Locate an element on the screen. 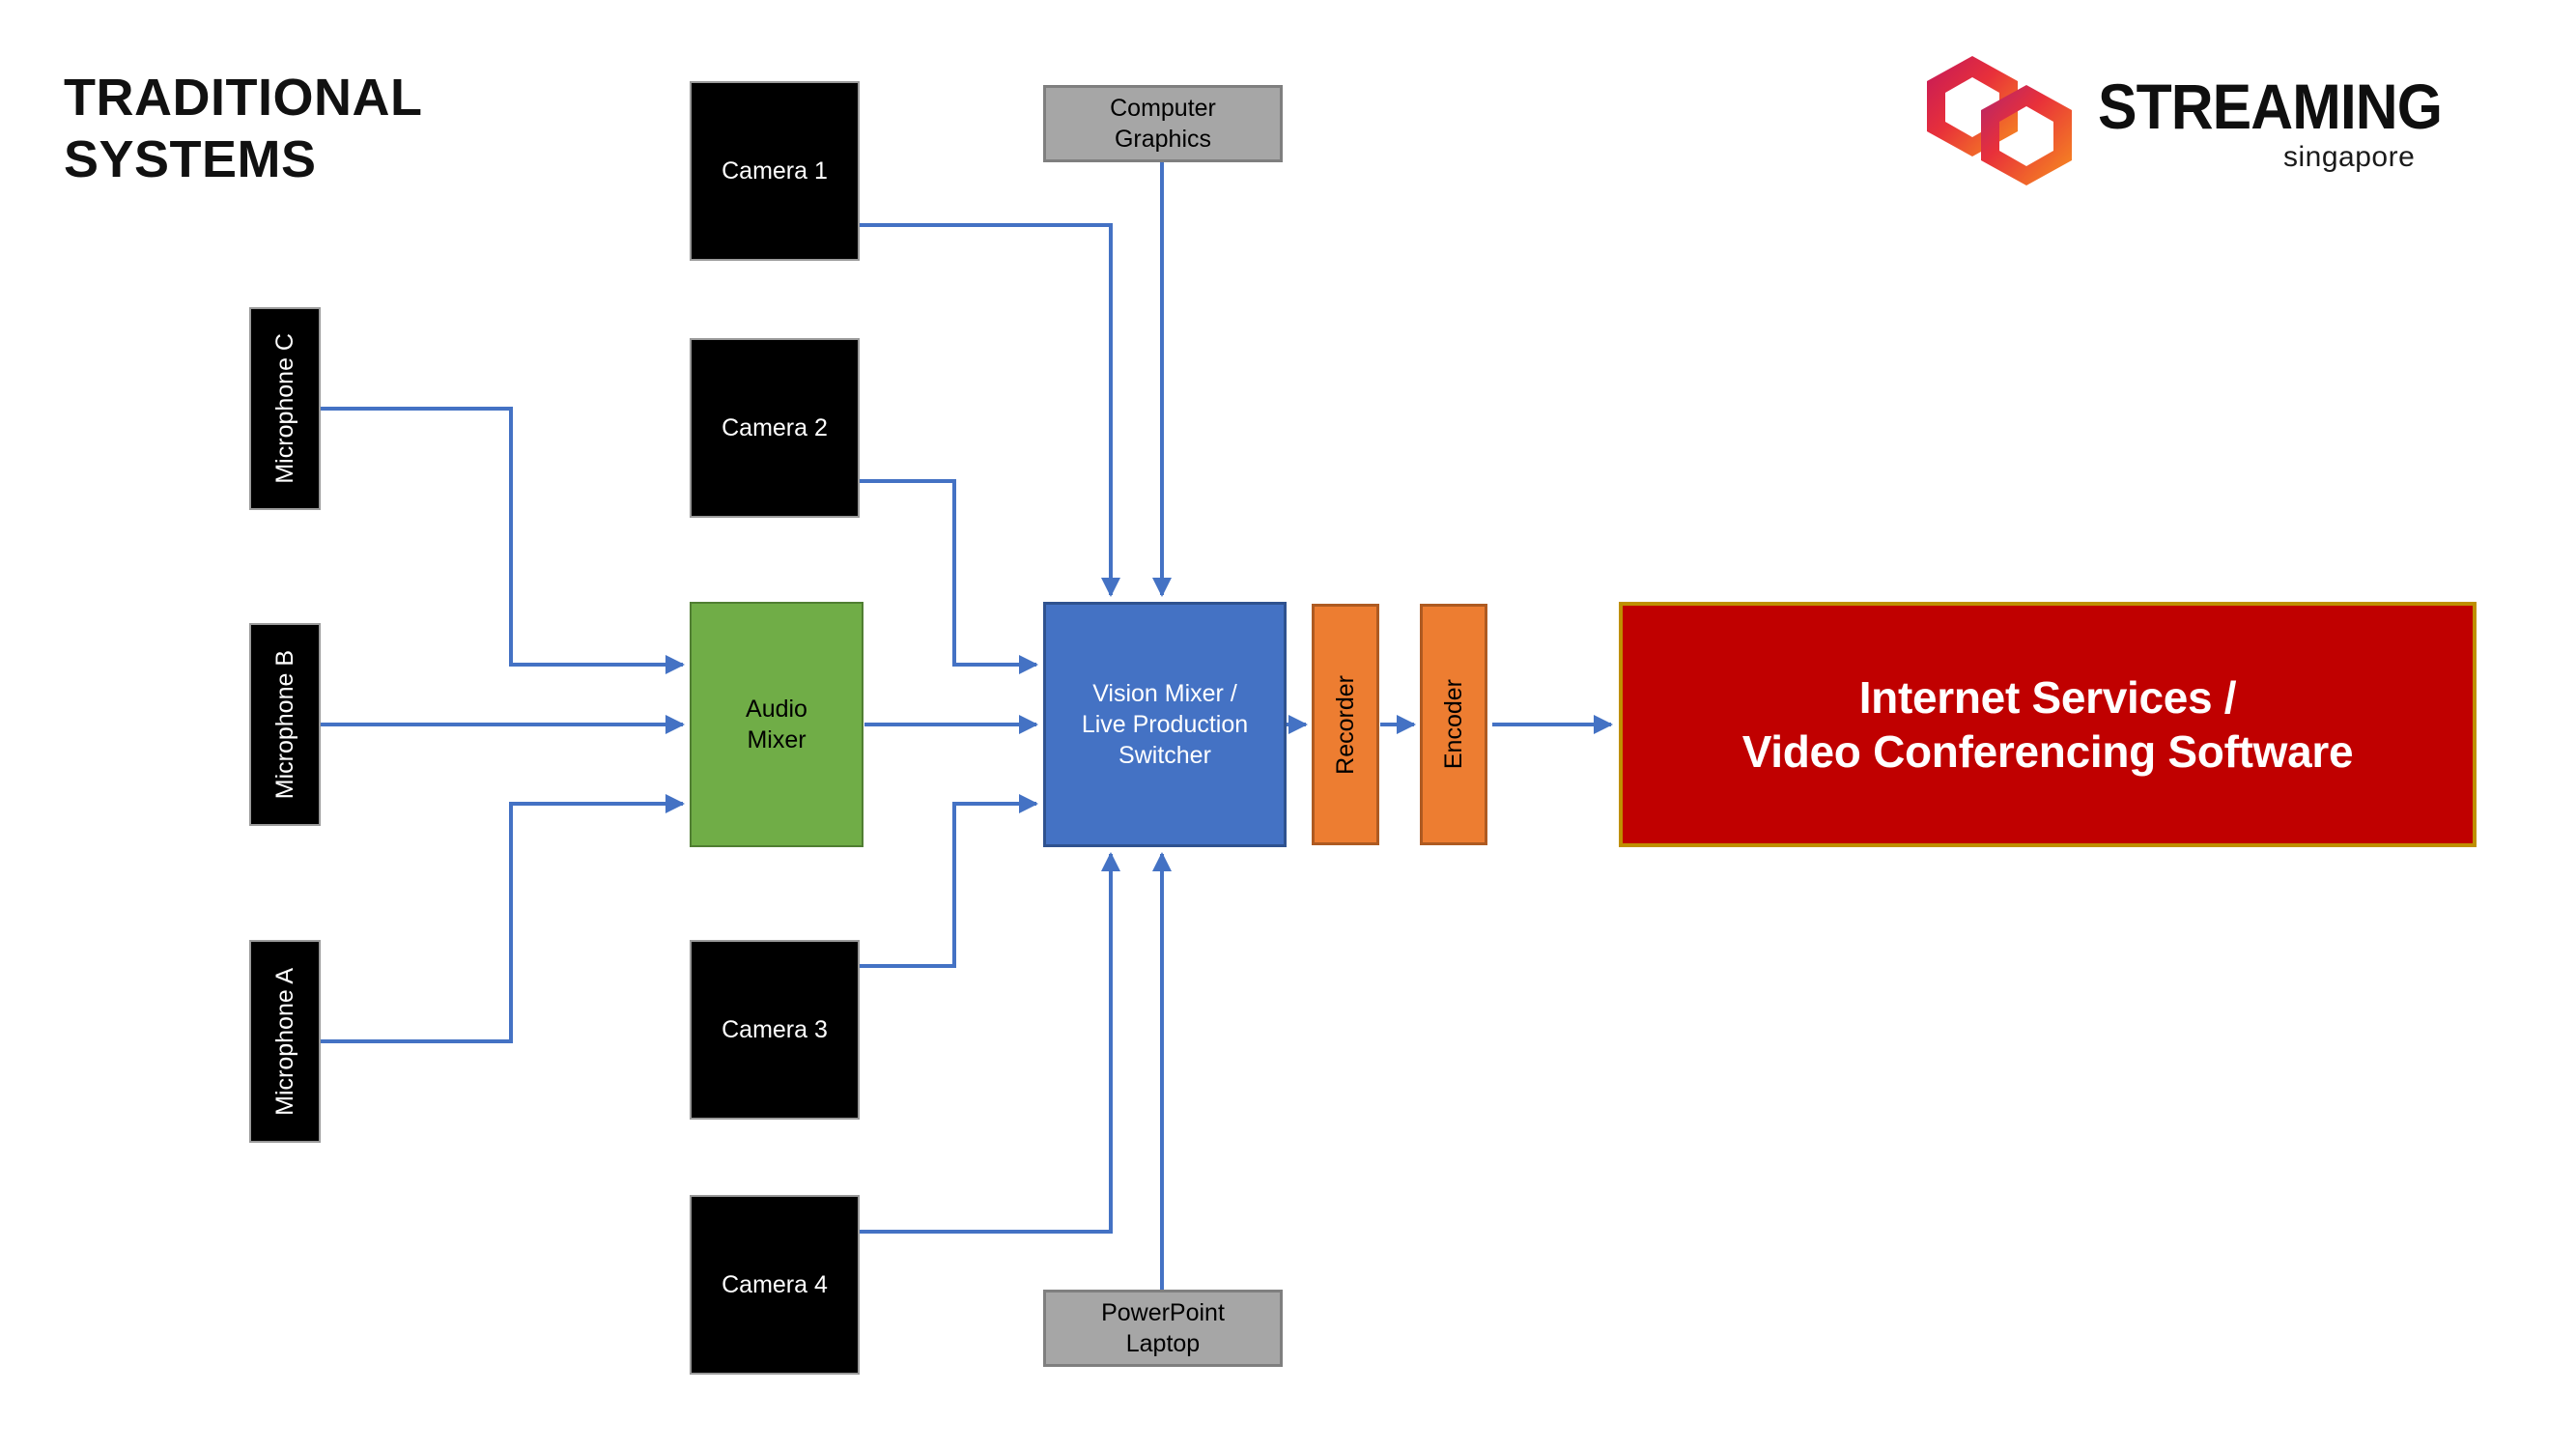 The height and width of the screenshot is (1449, 2576). wire-camera-3-to-vision-mixer is located at coordinates (949, 881).